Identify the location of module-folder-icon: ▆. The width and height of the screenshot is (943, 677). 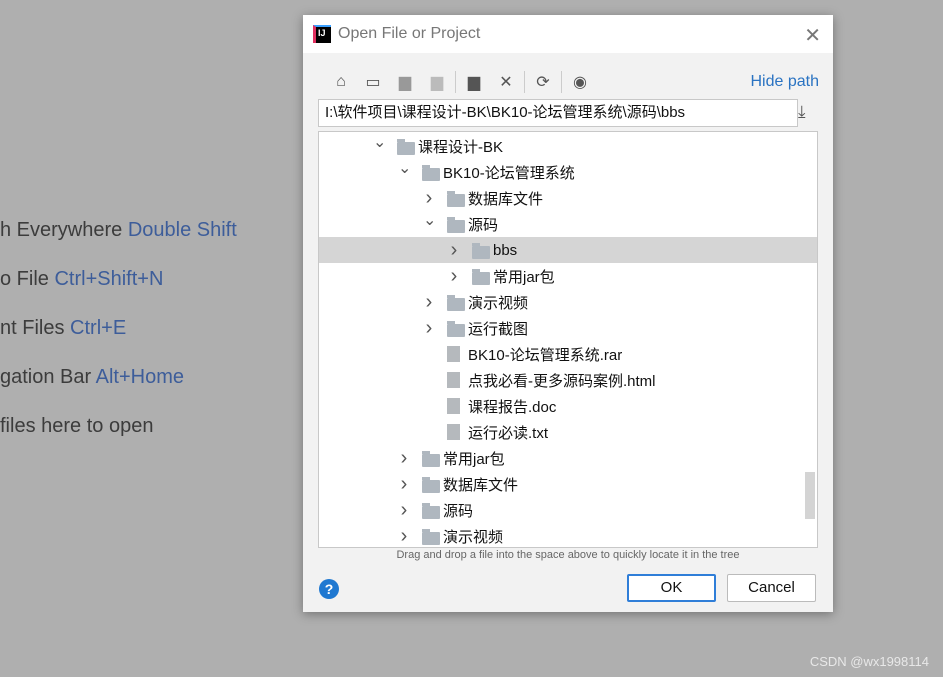
(437, 82).